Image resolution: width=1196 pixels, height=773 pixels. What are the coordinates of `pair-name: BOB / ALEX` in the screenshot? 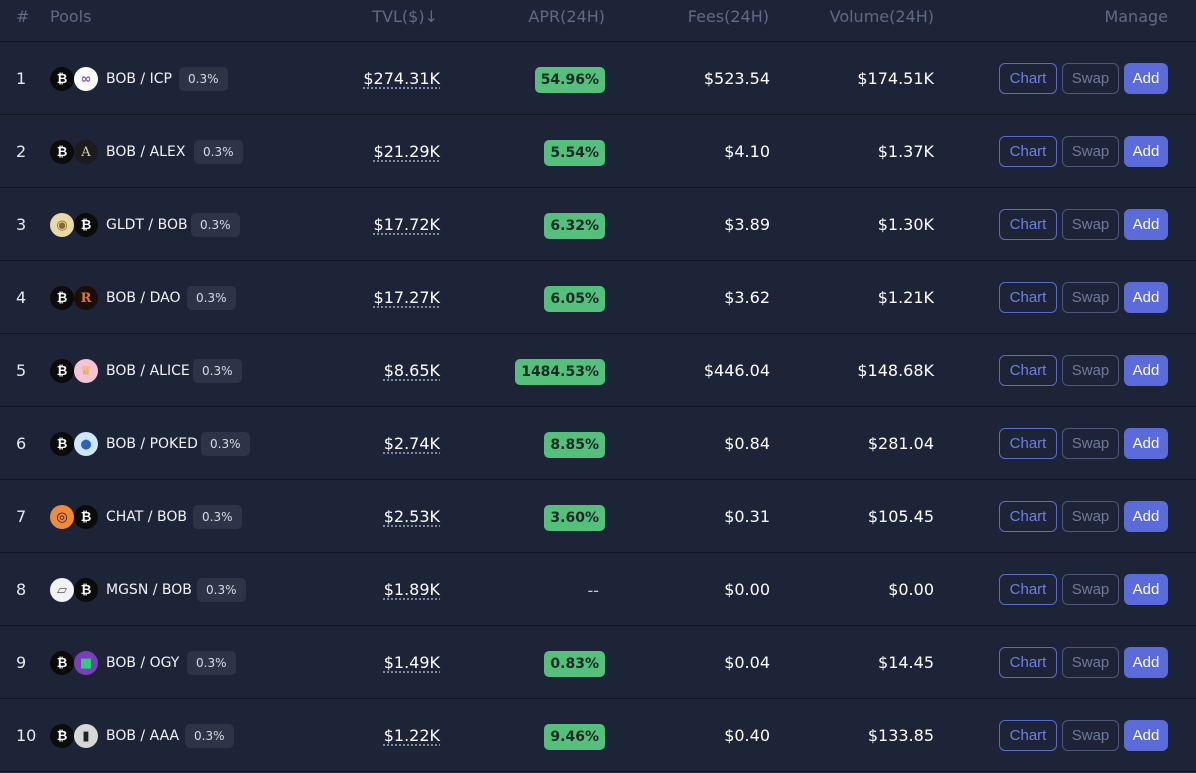 It's located at (145, 152).